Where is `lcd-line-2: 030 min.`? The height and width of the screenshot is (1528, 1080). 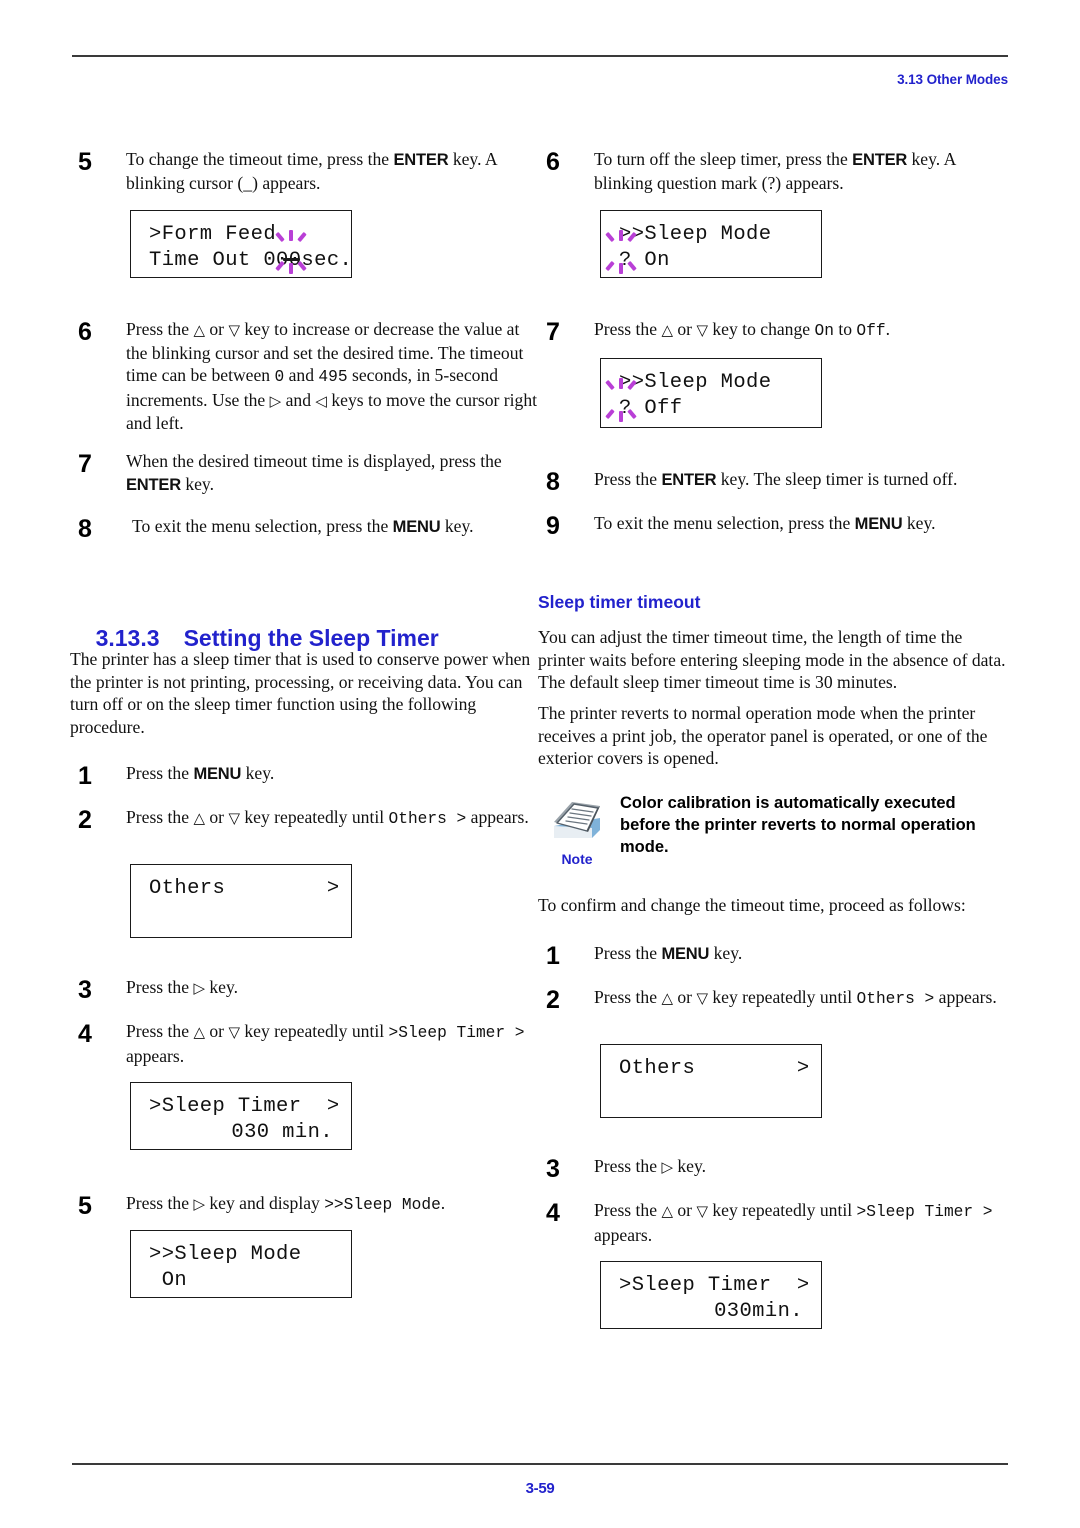
lcd-line-2: 030 min. is located at coordinates (241, 1133).